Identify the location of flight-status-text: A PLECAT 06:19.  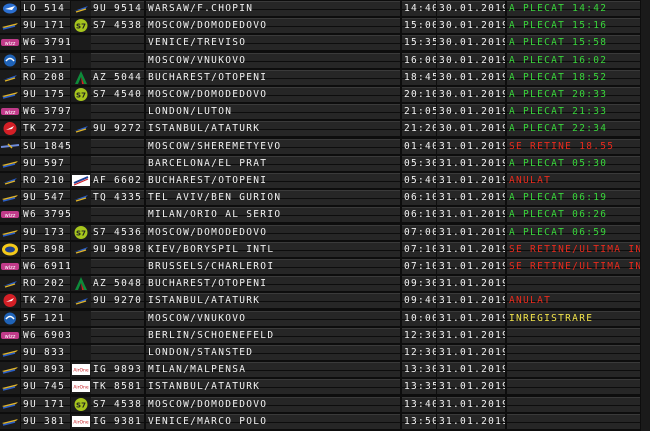
(558, 198).